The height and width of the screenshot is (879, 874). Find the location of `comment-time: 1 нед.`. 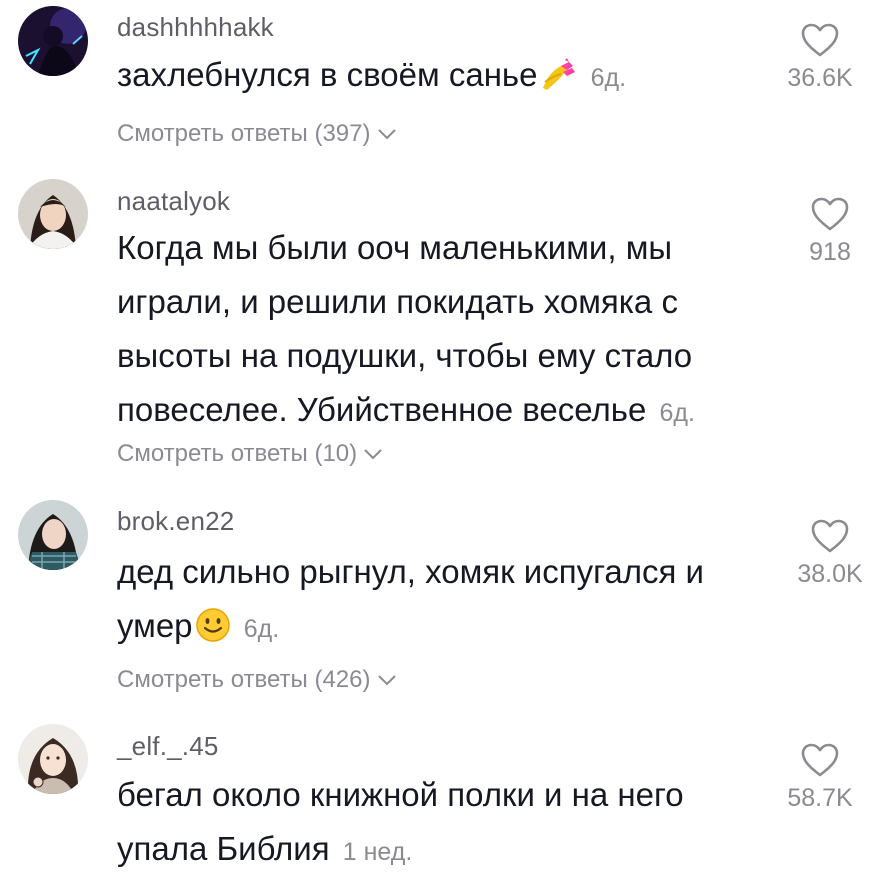

comment-time: 1 нед. is located at coordinates (377, 852).